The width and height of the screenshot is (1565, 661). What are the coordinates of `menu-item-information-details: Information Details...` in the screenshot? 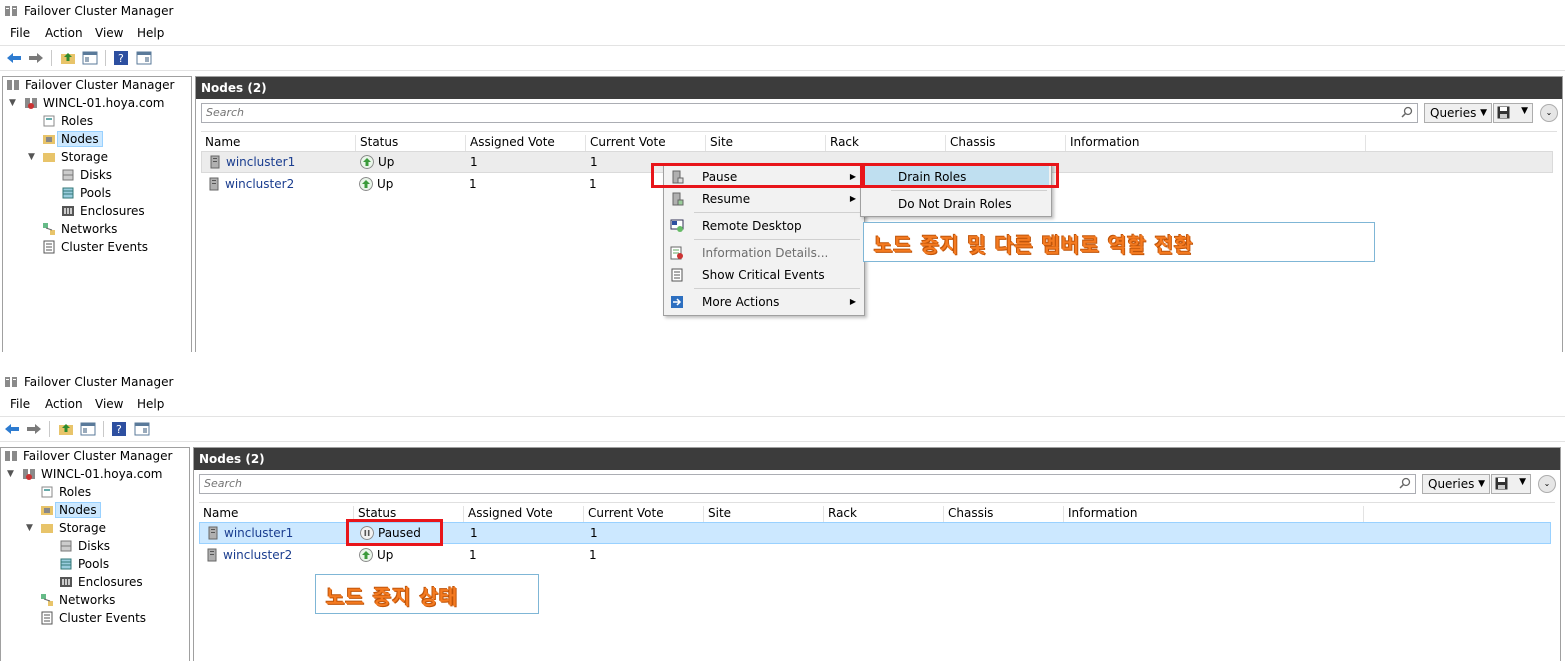 It's located at (764, 253).